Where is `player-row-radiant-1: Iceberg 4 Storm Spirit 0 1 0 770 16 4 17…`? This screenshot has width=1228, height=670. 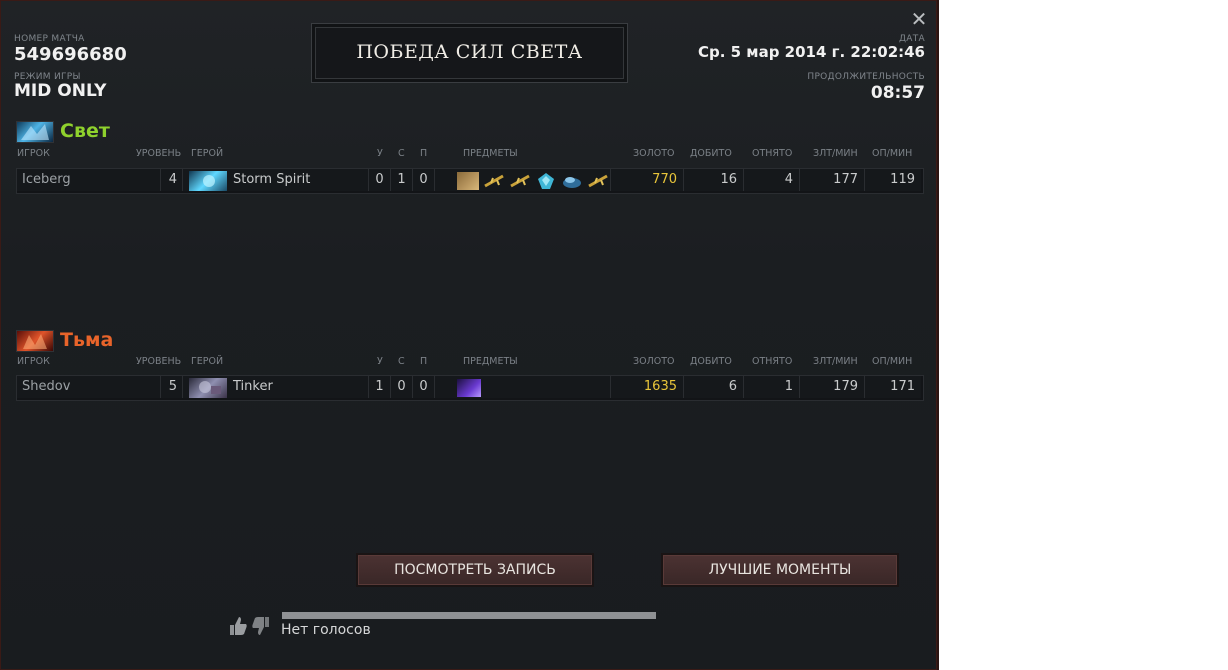
player-row-radiant-1: Iceberg 4 Storm Spirit 0 1 0 770 16 4 17… is located at coordinates (470, 181).